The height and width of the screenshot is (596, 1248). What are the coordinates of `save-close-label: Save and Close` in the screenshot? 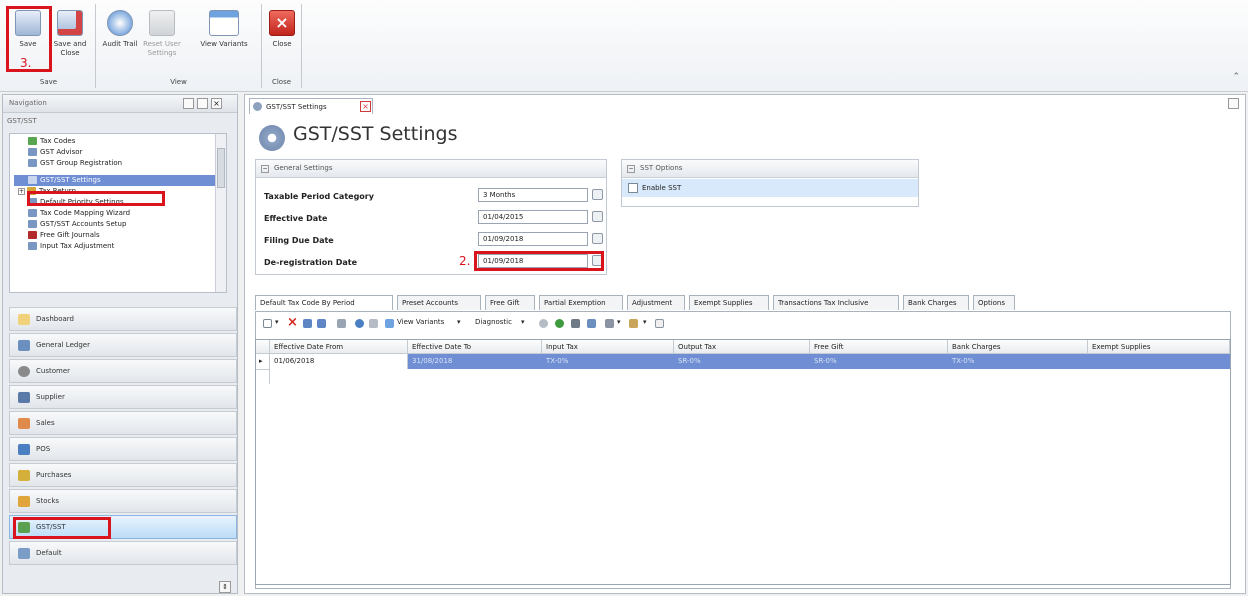 It's located at (70, 48).